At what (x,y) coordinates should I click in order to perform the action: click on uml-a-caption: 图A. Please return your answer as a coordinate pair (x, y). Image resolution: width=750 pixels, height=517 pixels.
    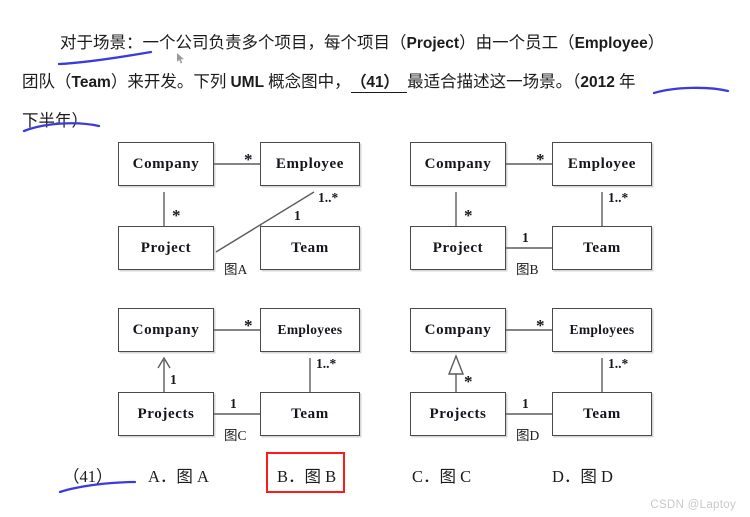
    Looking at the image, I should click on (236, 269).